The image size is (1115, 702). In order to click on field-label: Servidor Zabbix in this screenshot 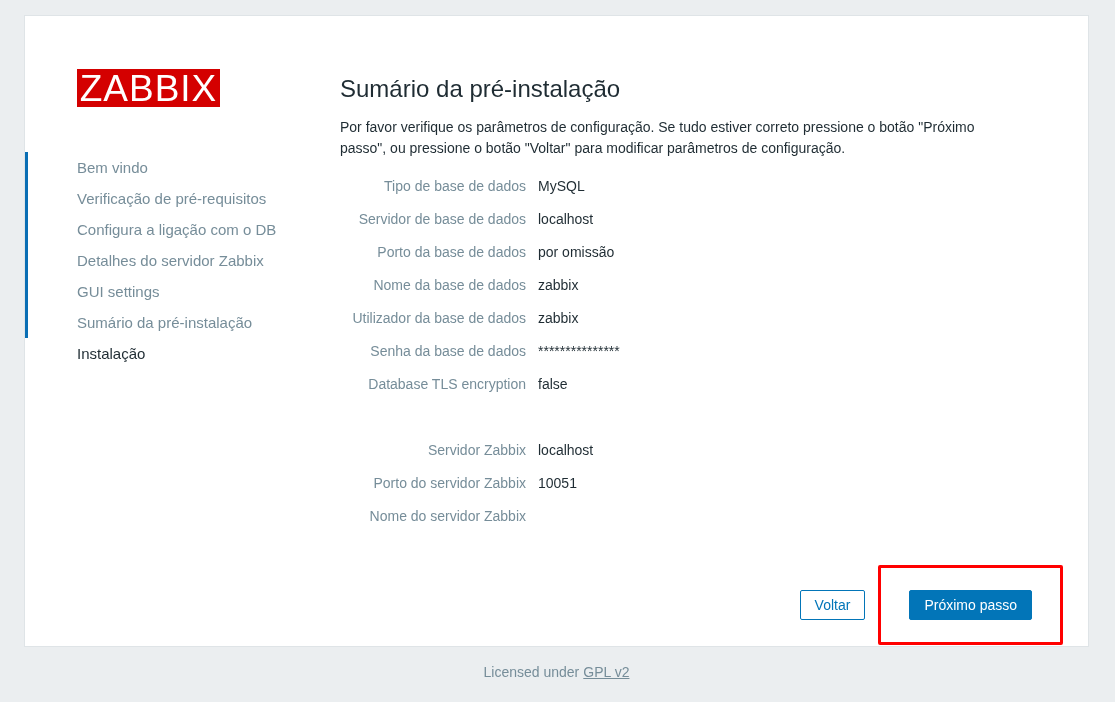, I will do `click(476, 449)`.